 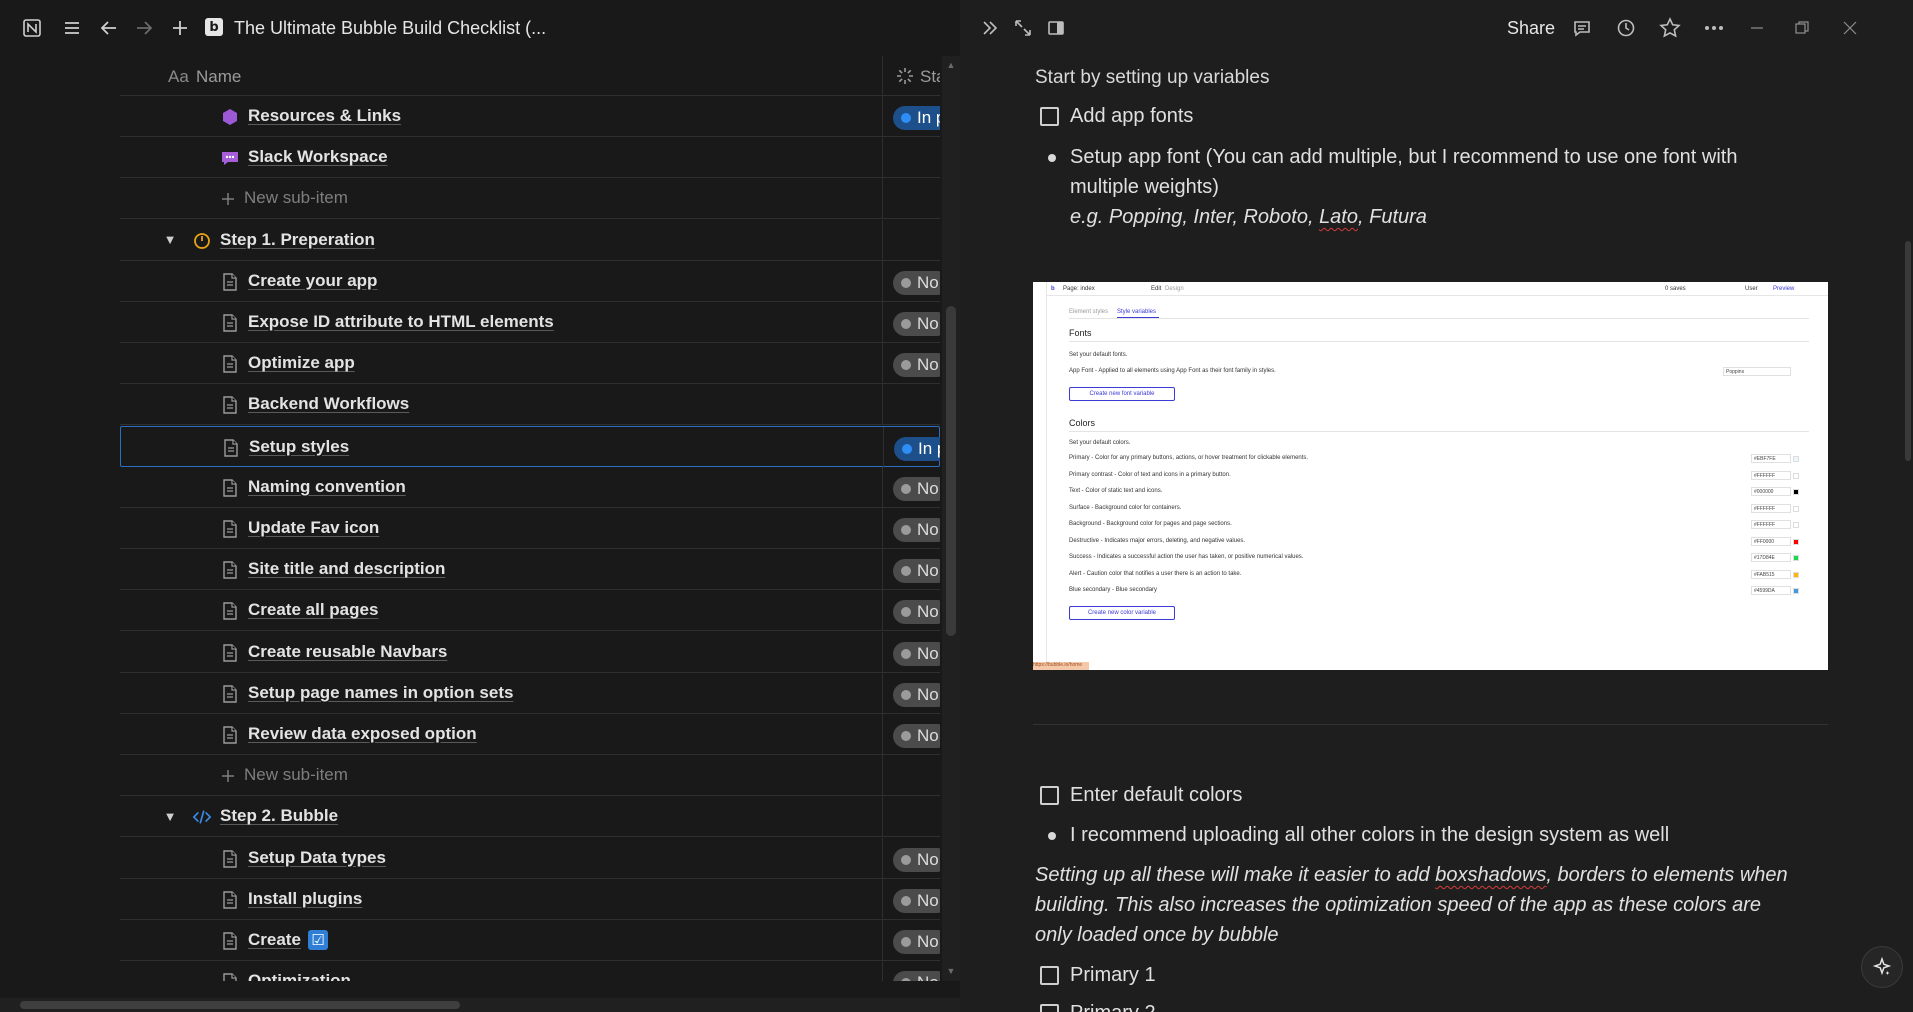 What do you see at coordinates (324, 116) in the screenshot?
I see `row-title: Resources & Links` at bounding box center [324, 116].